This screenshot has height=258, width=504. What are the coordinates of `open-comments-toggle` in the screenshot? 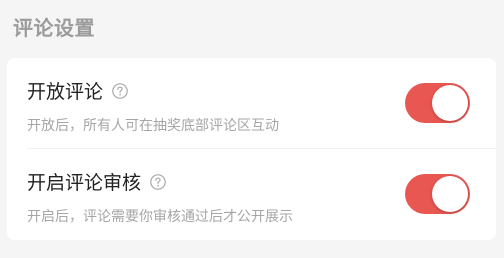 It's located at (437, 103).